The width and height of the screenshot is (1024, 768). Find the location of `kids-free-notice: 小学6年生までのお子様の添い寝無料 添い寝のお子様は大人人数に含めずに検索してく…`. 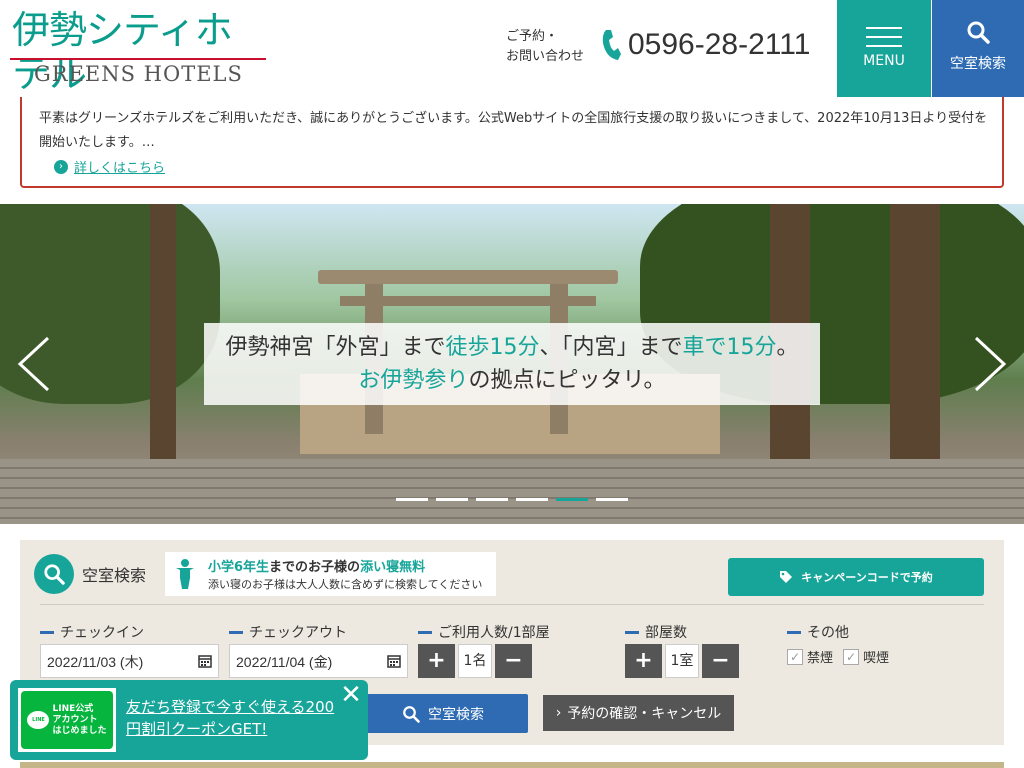

kids-free-notice: 小学6年生までのお子様の添い寝無料 添い寝のお子様は大人人数に含めずに検索してく… is located at coordinates (330, 574).